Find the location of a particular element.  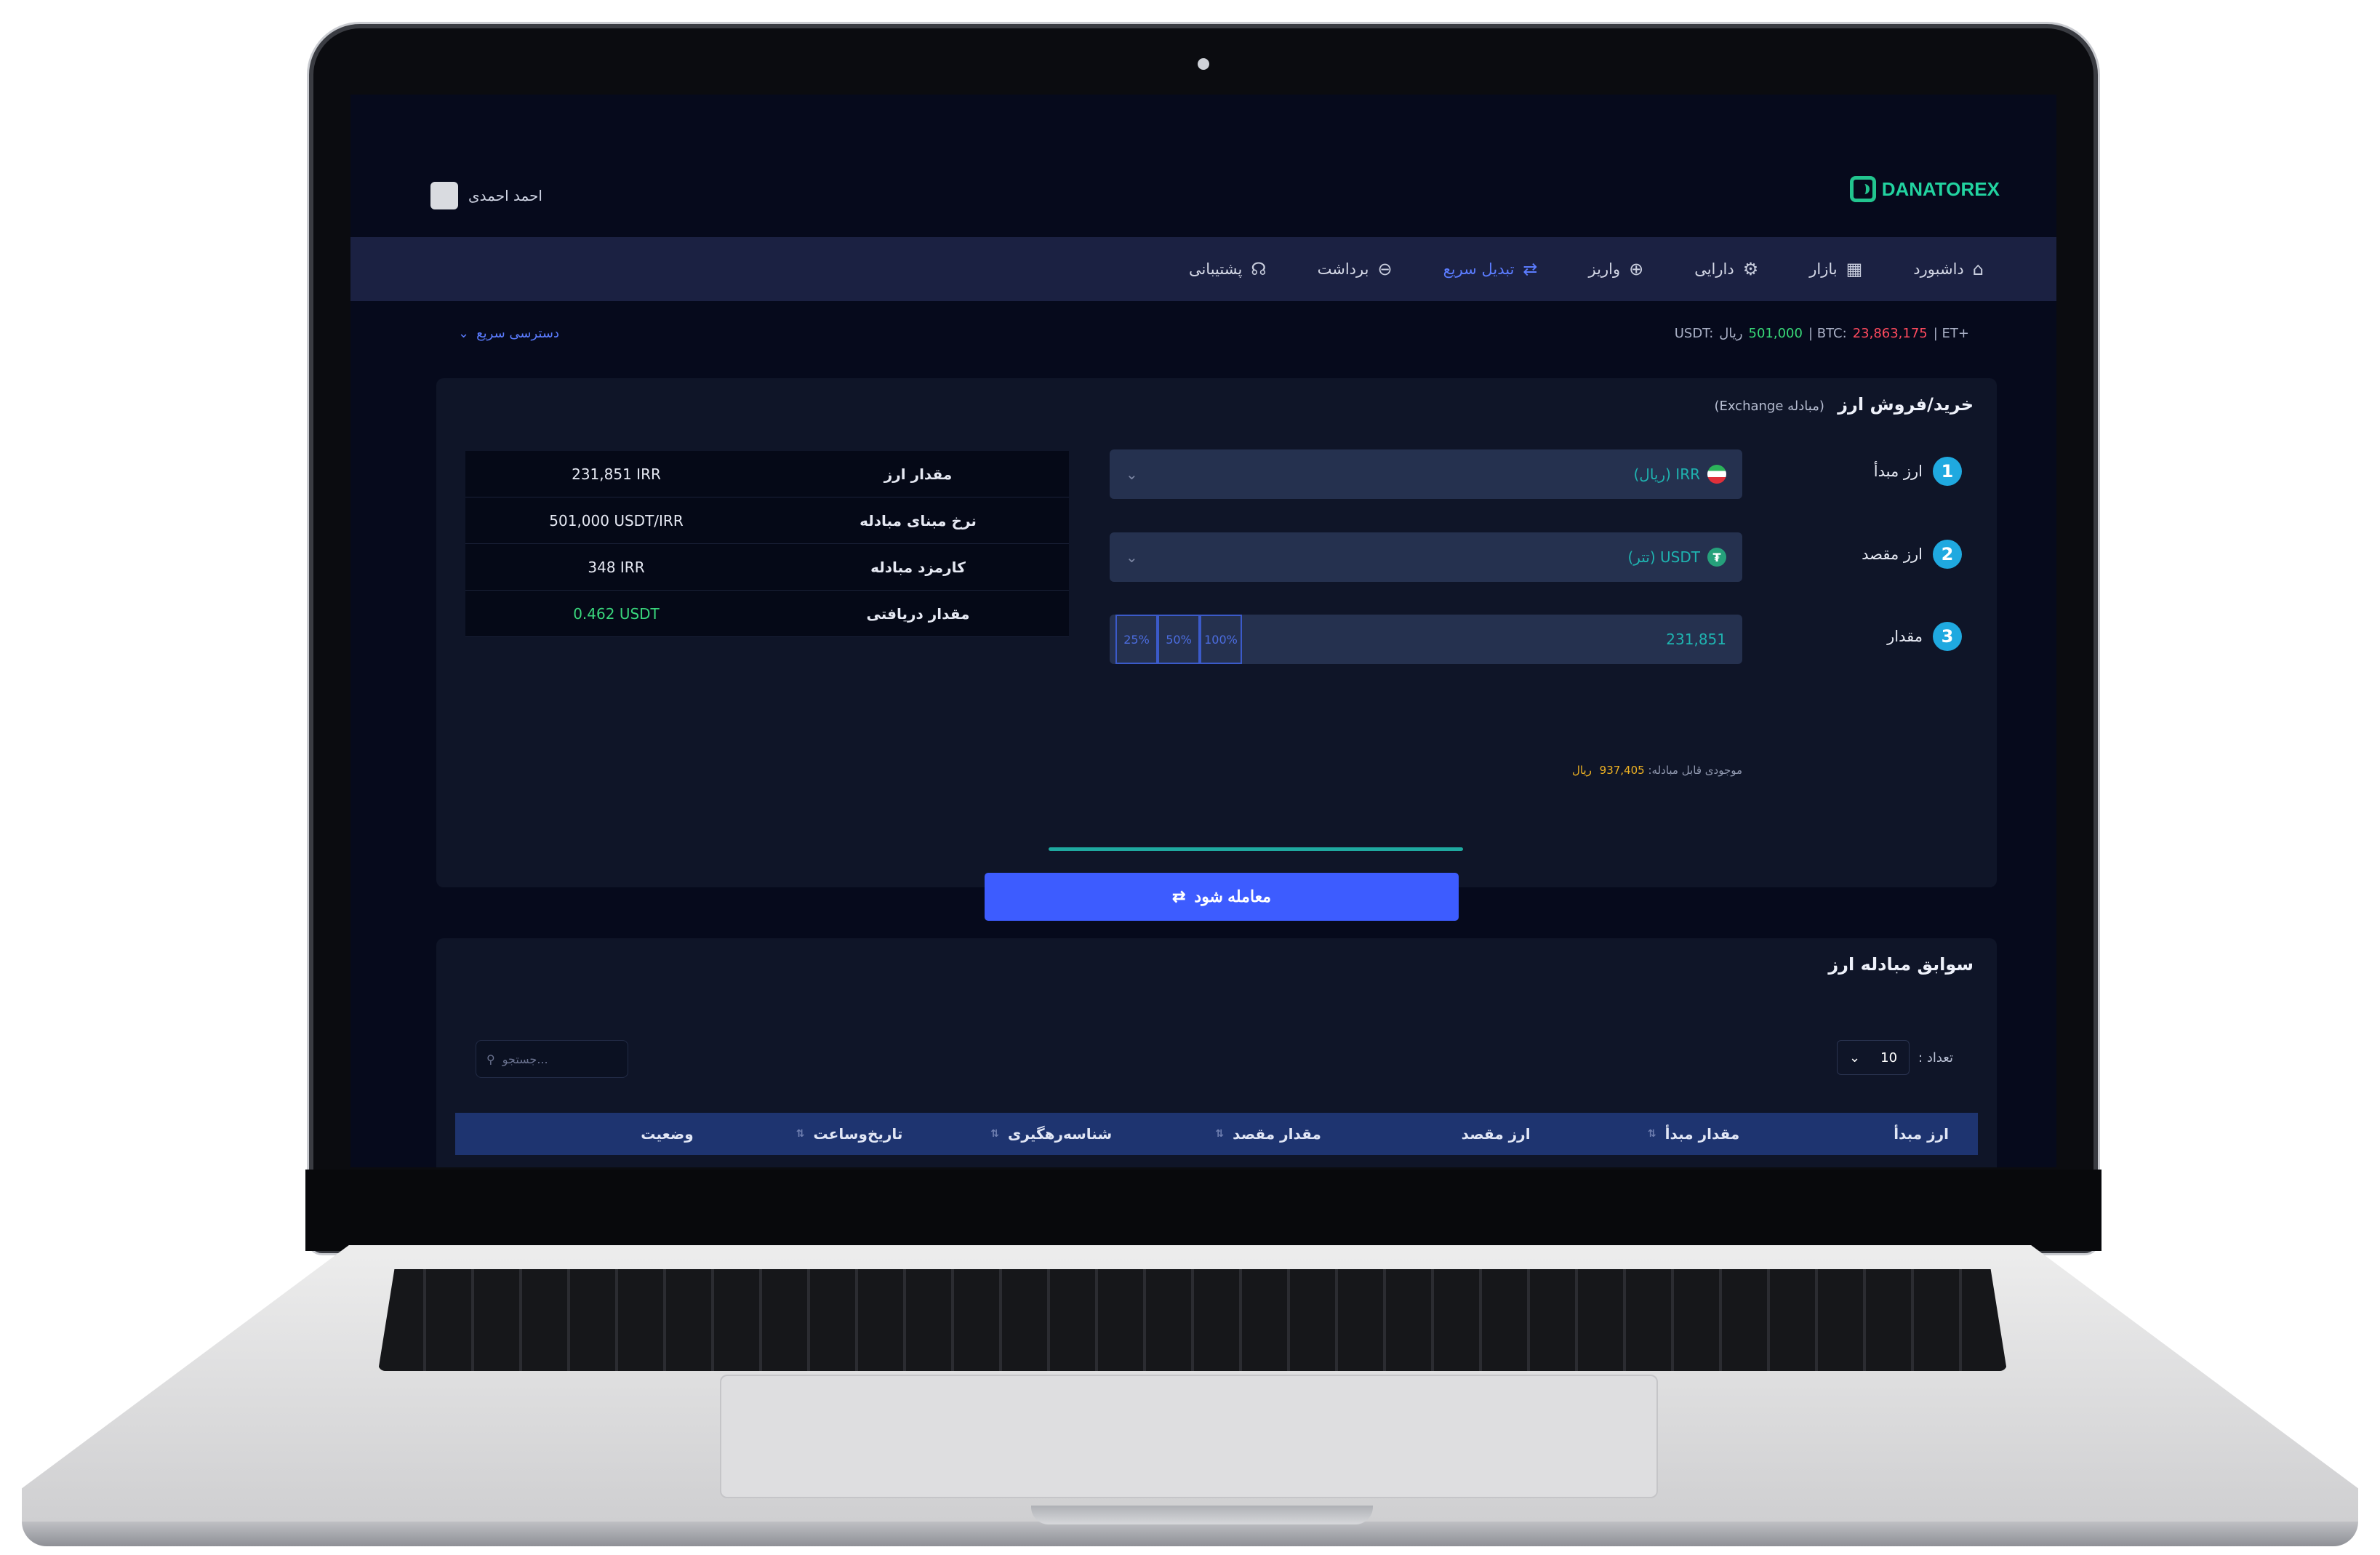

amount-input: 231,851 25% 50% 100% is located at coordinates (1426, 639).